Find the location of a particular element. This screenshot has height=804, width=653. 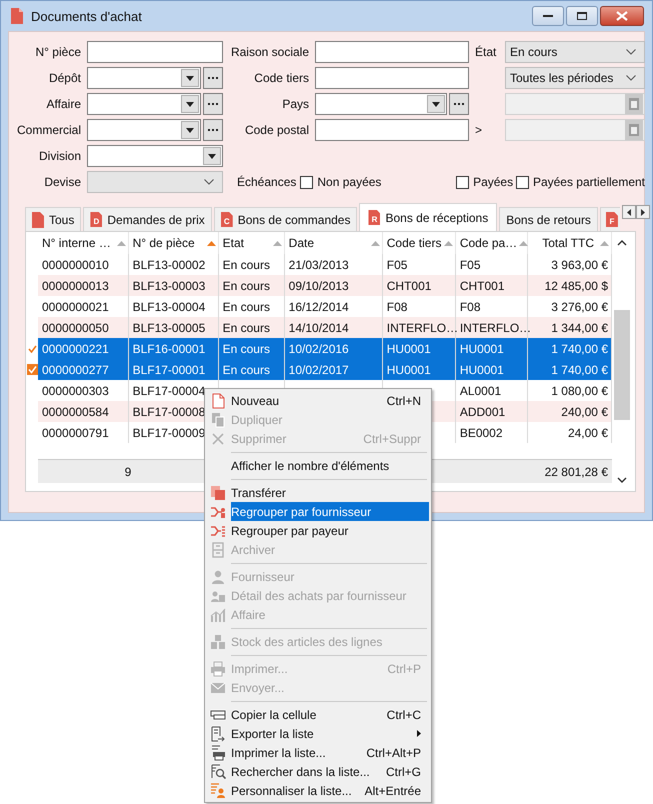

table-row: 0000000013 BLF13-00003 En cours 09/10/2013 CHT001 CHT001 12 485,00 $ is located at coordinates (319, 285).